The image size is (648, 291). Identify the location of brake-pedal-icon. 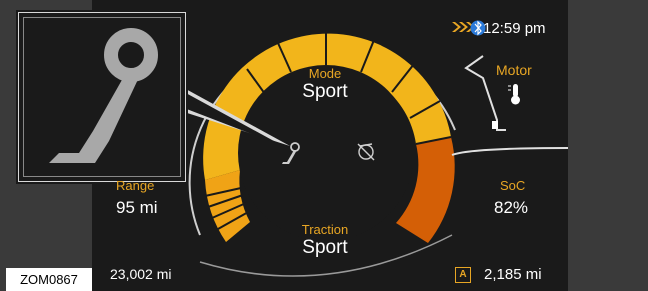
(291, 153).